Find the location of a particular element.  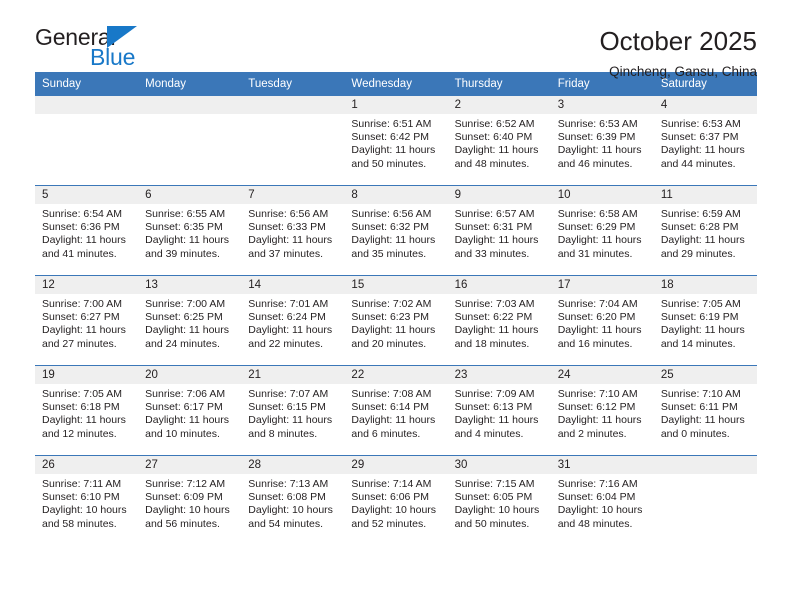

daylight-text-line2: and 10 minutes. is located at coordinates (182, 433).